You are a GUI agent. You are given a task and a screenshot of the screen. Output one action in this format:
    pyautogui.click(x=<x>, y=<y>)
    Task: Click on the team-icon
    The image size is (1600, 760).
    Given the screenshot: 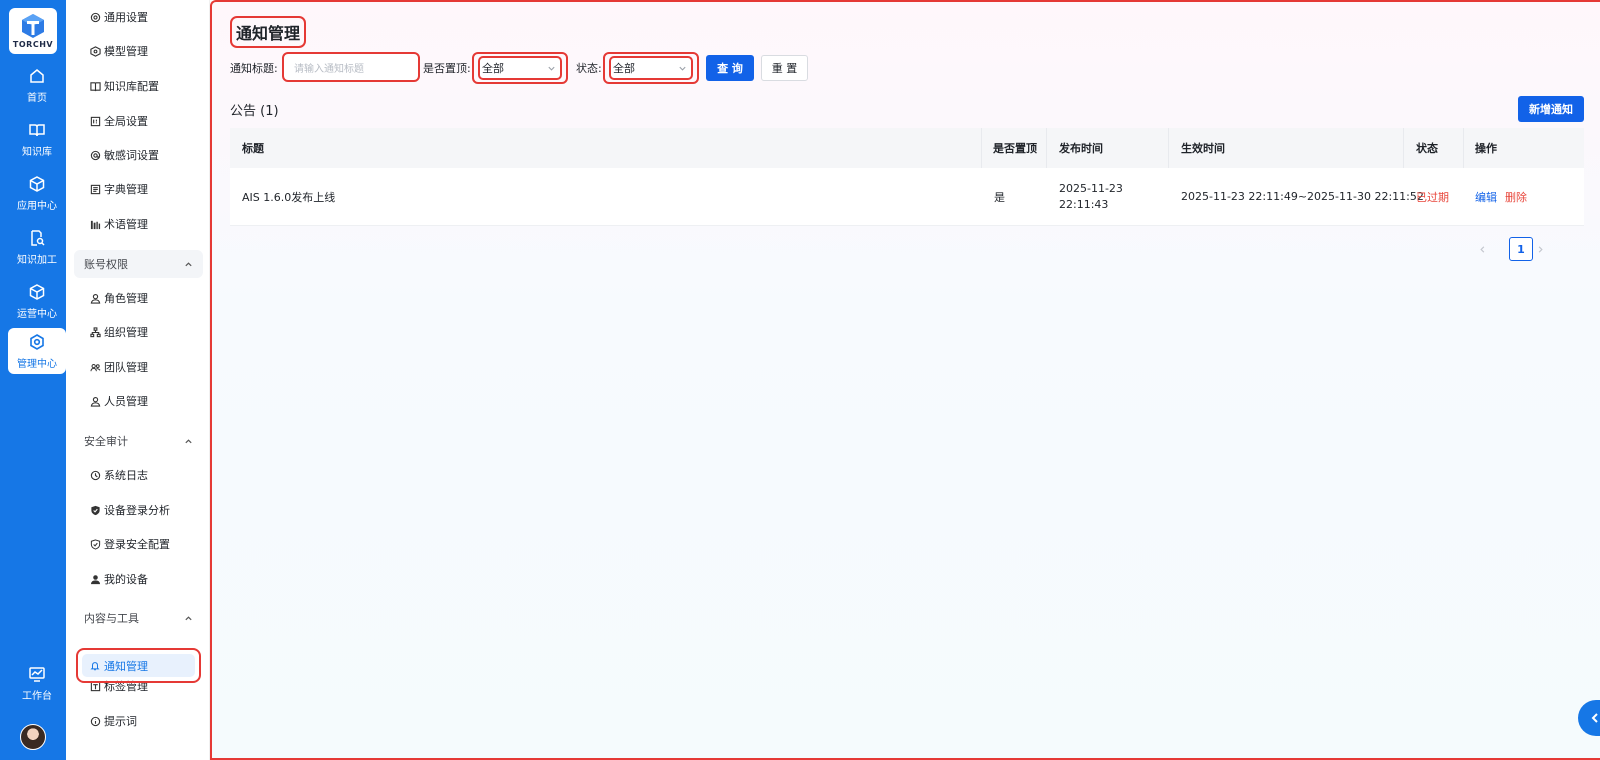 What is the action you would take?
    pyautogui.click(x=95, y=367)
    